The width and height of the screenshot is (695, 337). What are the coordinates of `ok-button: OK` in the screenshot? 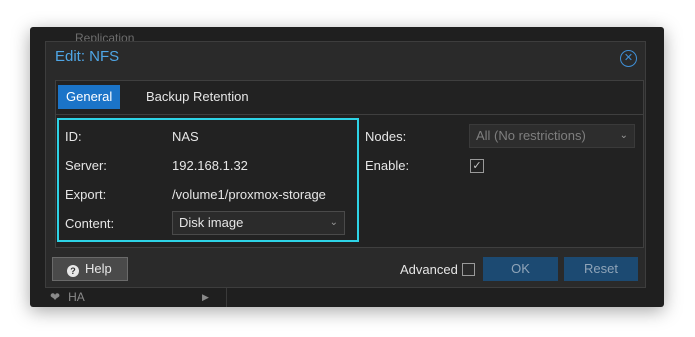 It's located at (520, 269).